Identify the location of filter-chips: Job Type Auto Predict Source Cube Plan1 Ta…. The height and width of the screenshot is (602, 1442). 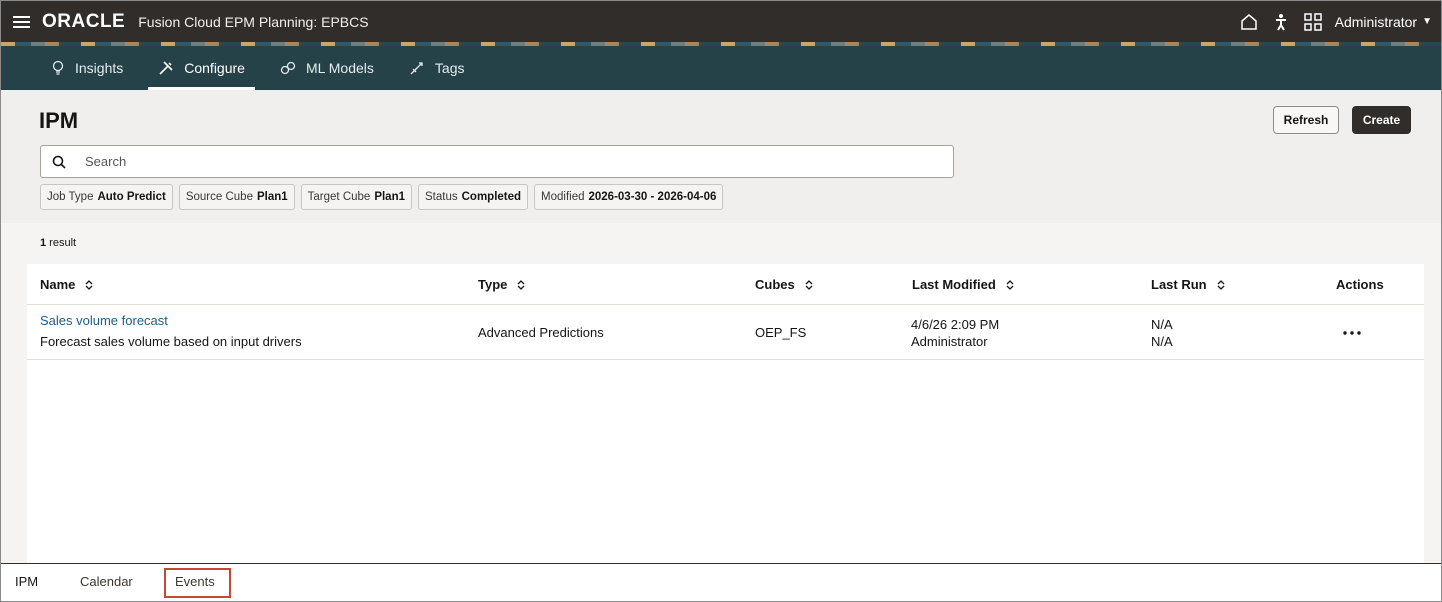
(382, 197).